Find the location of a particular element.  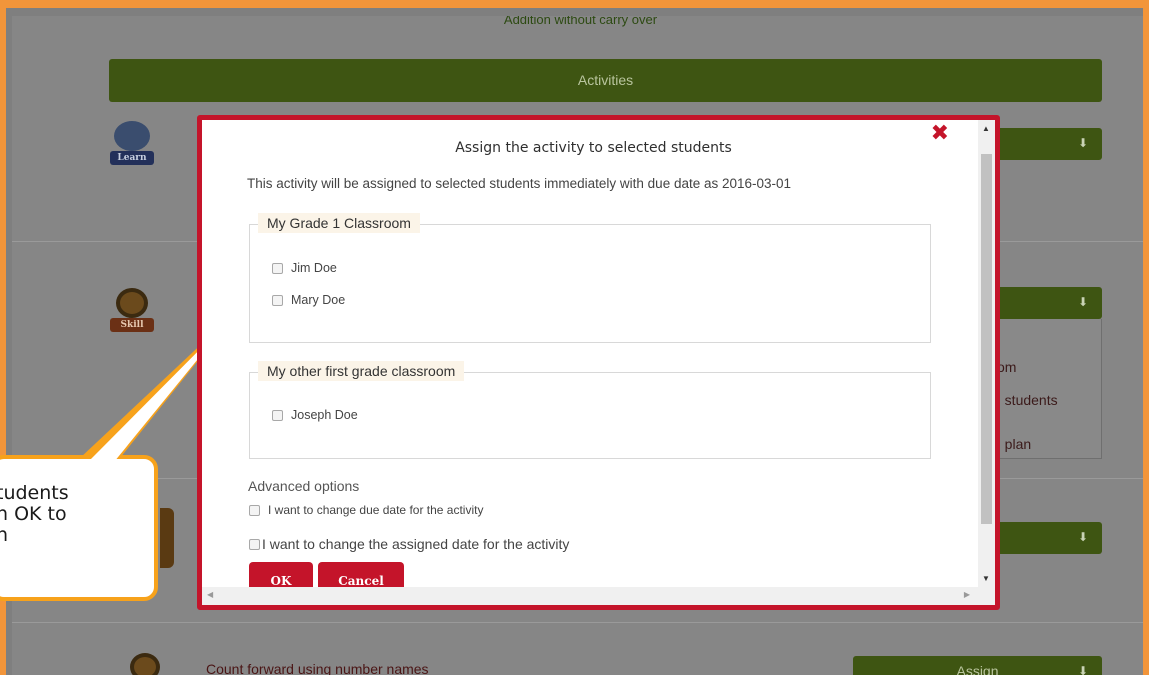

student-name: Jim Doe is located at coordinates (314, 268).